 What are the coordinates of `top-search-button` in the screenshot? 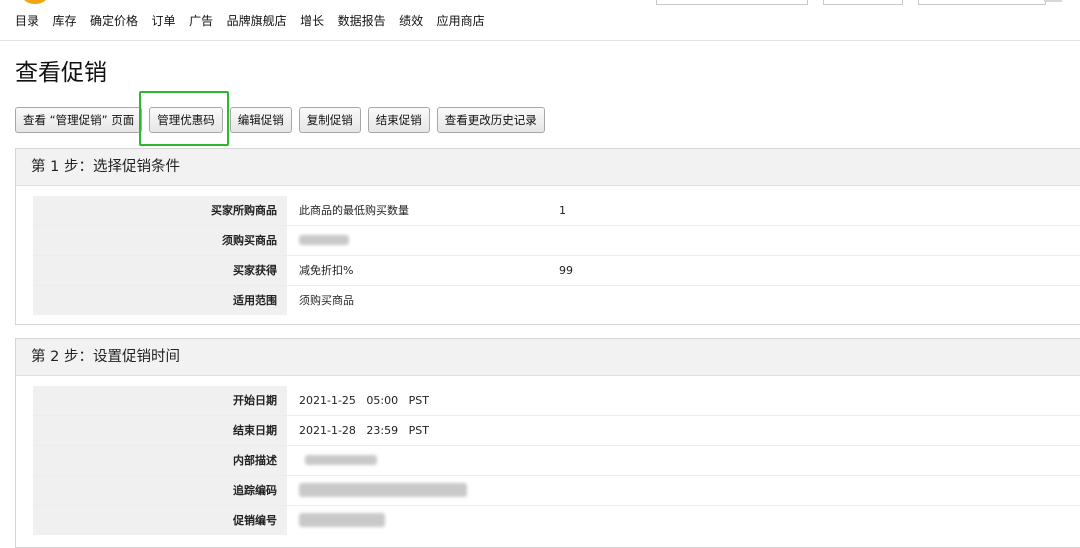 It's located at (1053, 1).